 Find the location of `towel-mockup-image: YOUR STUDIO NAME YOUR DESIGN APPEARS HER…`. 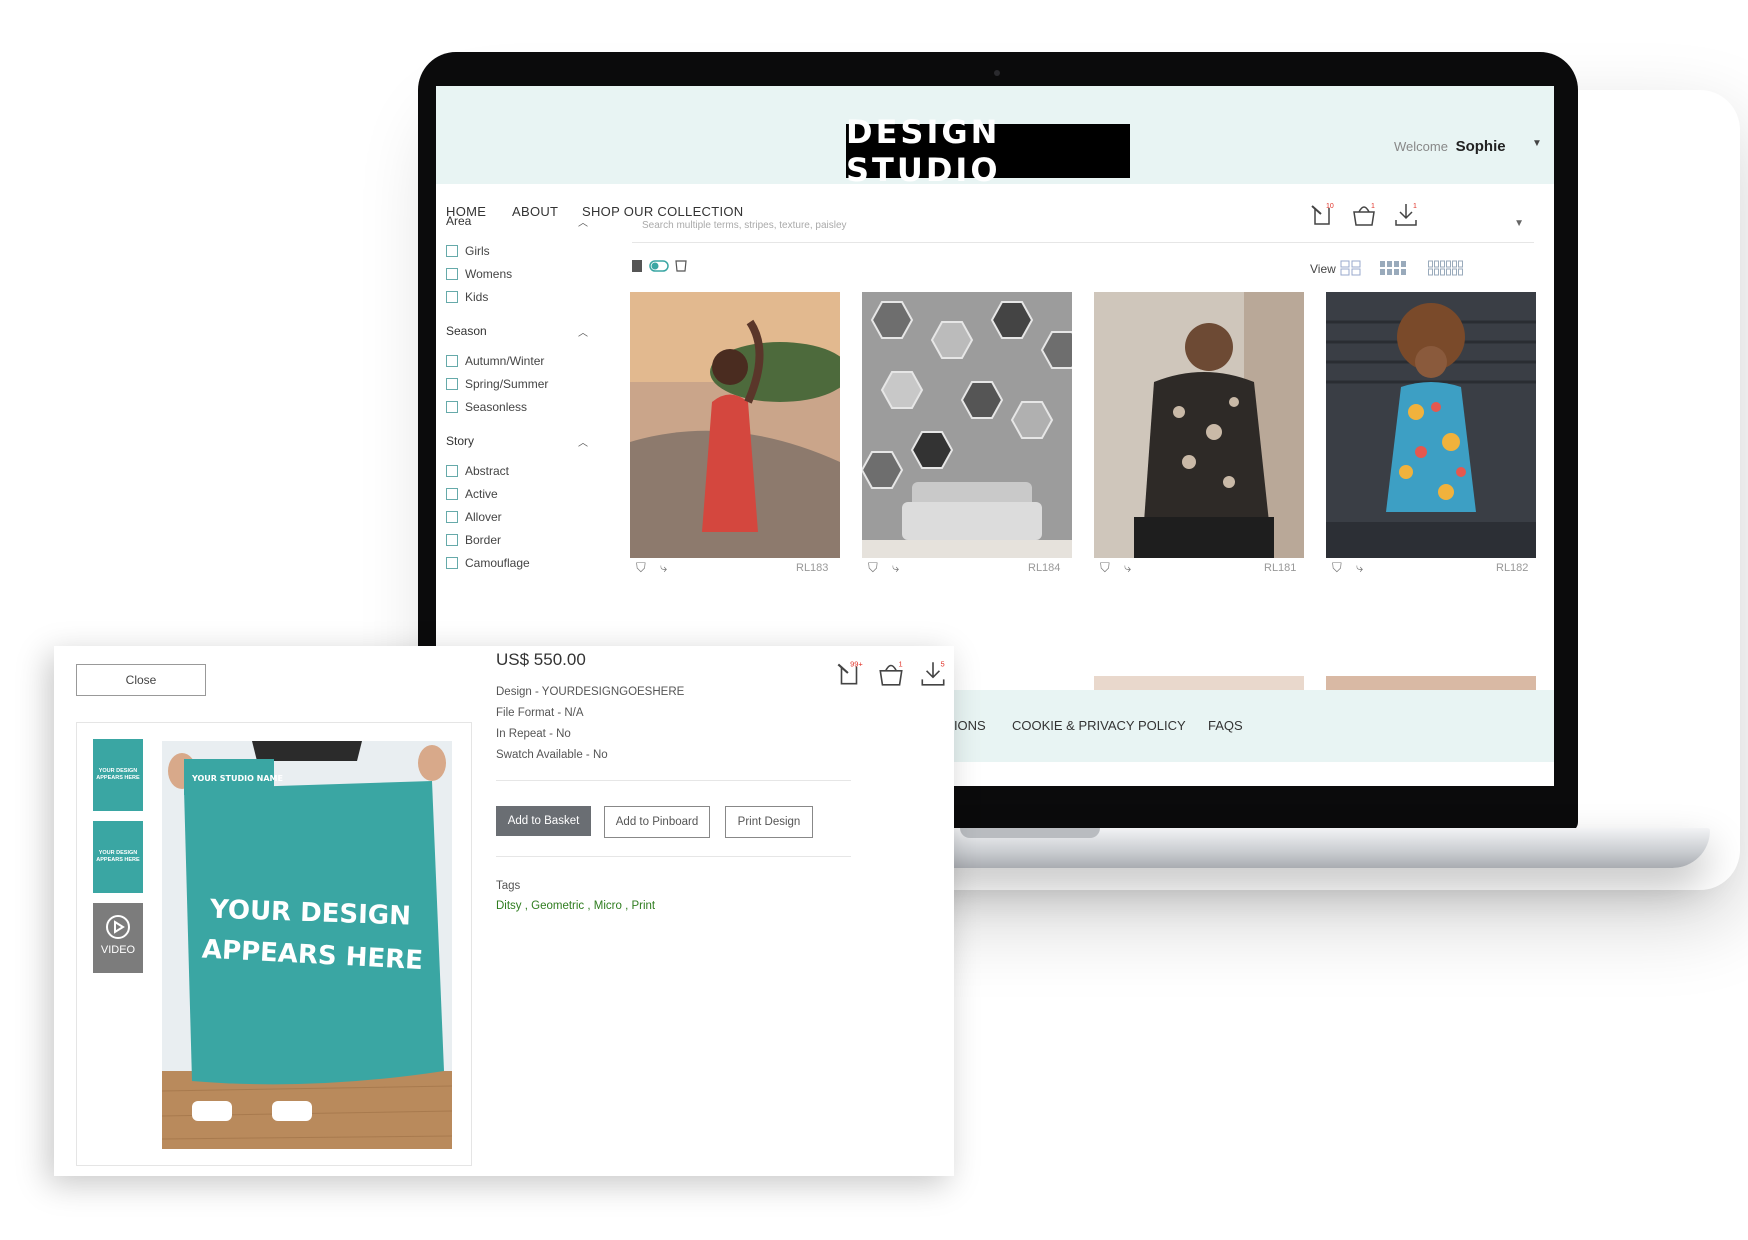

towel-mockup-image: YOUR STUDIO NAME YOUR DESIGN APPEARS HER… is located at coordinates (307, 945).